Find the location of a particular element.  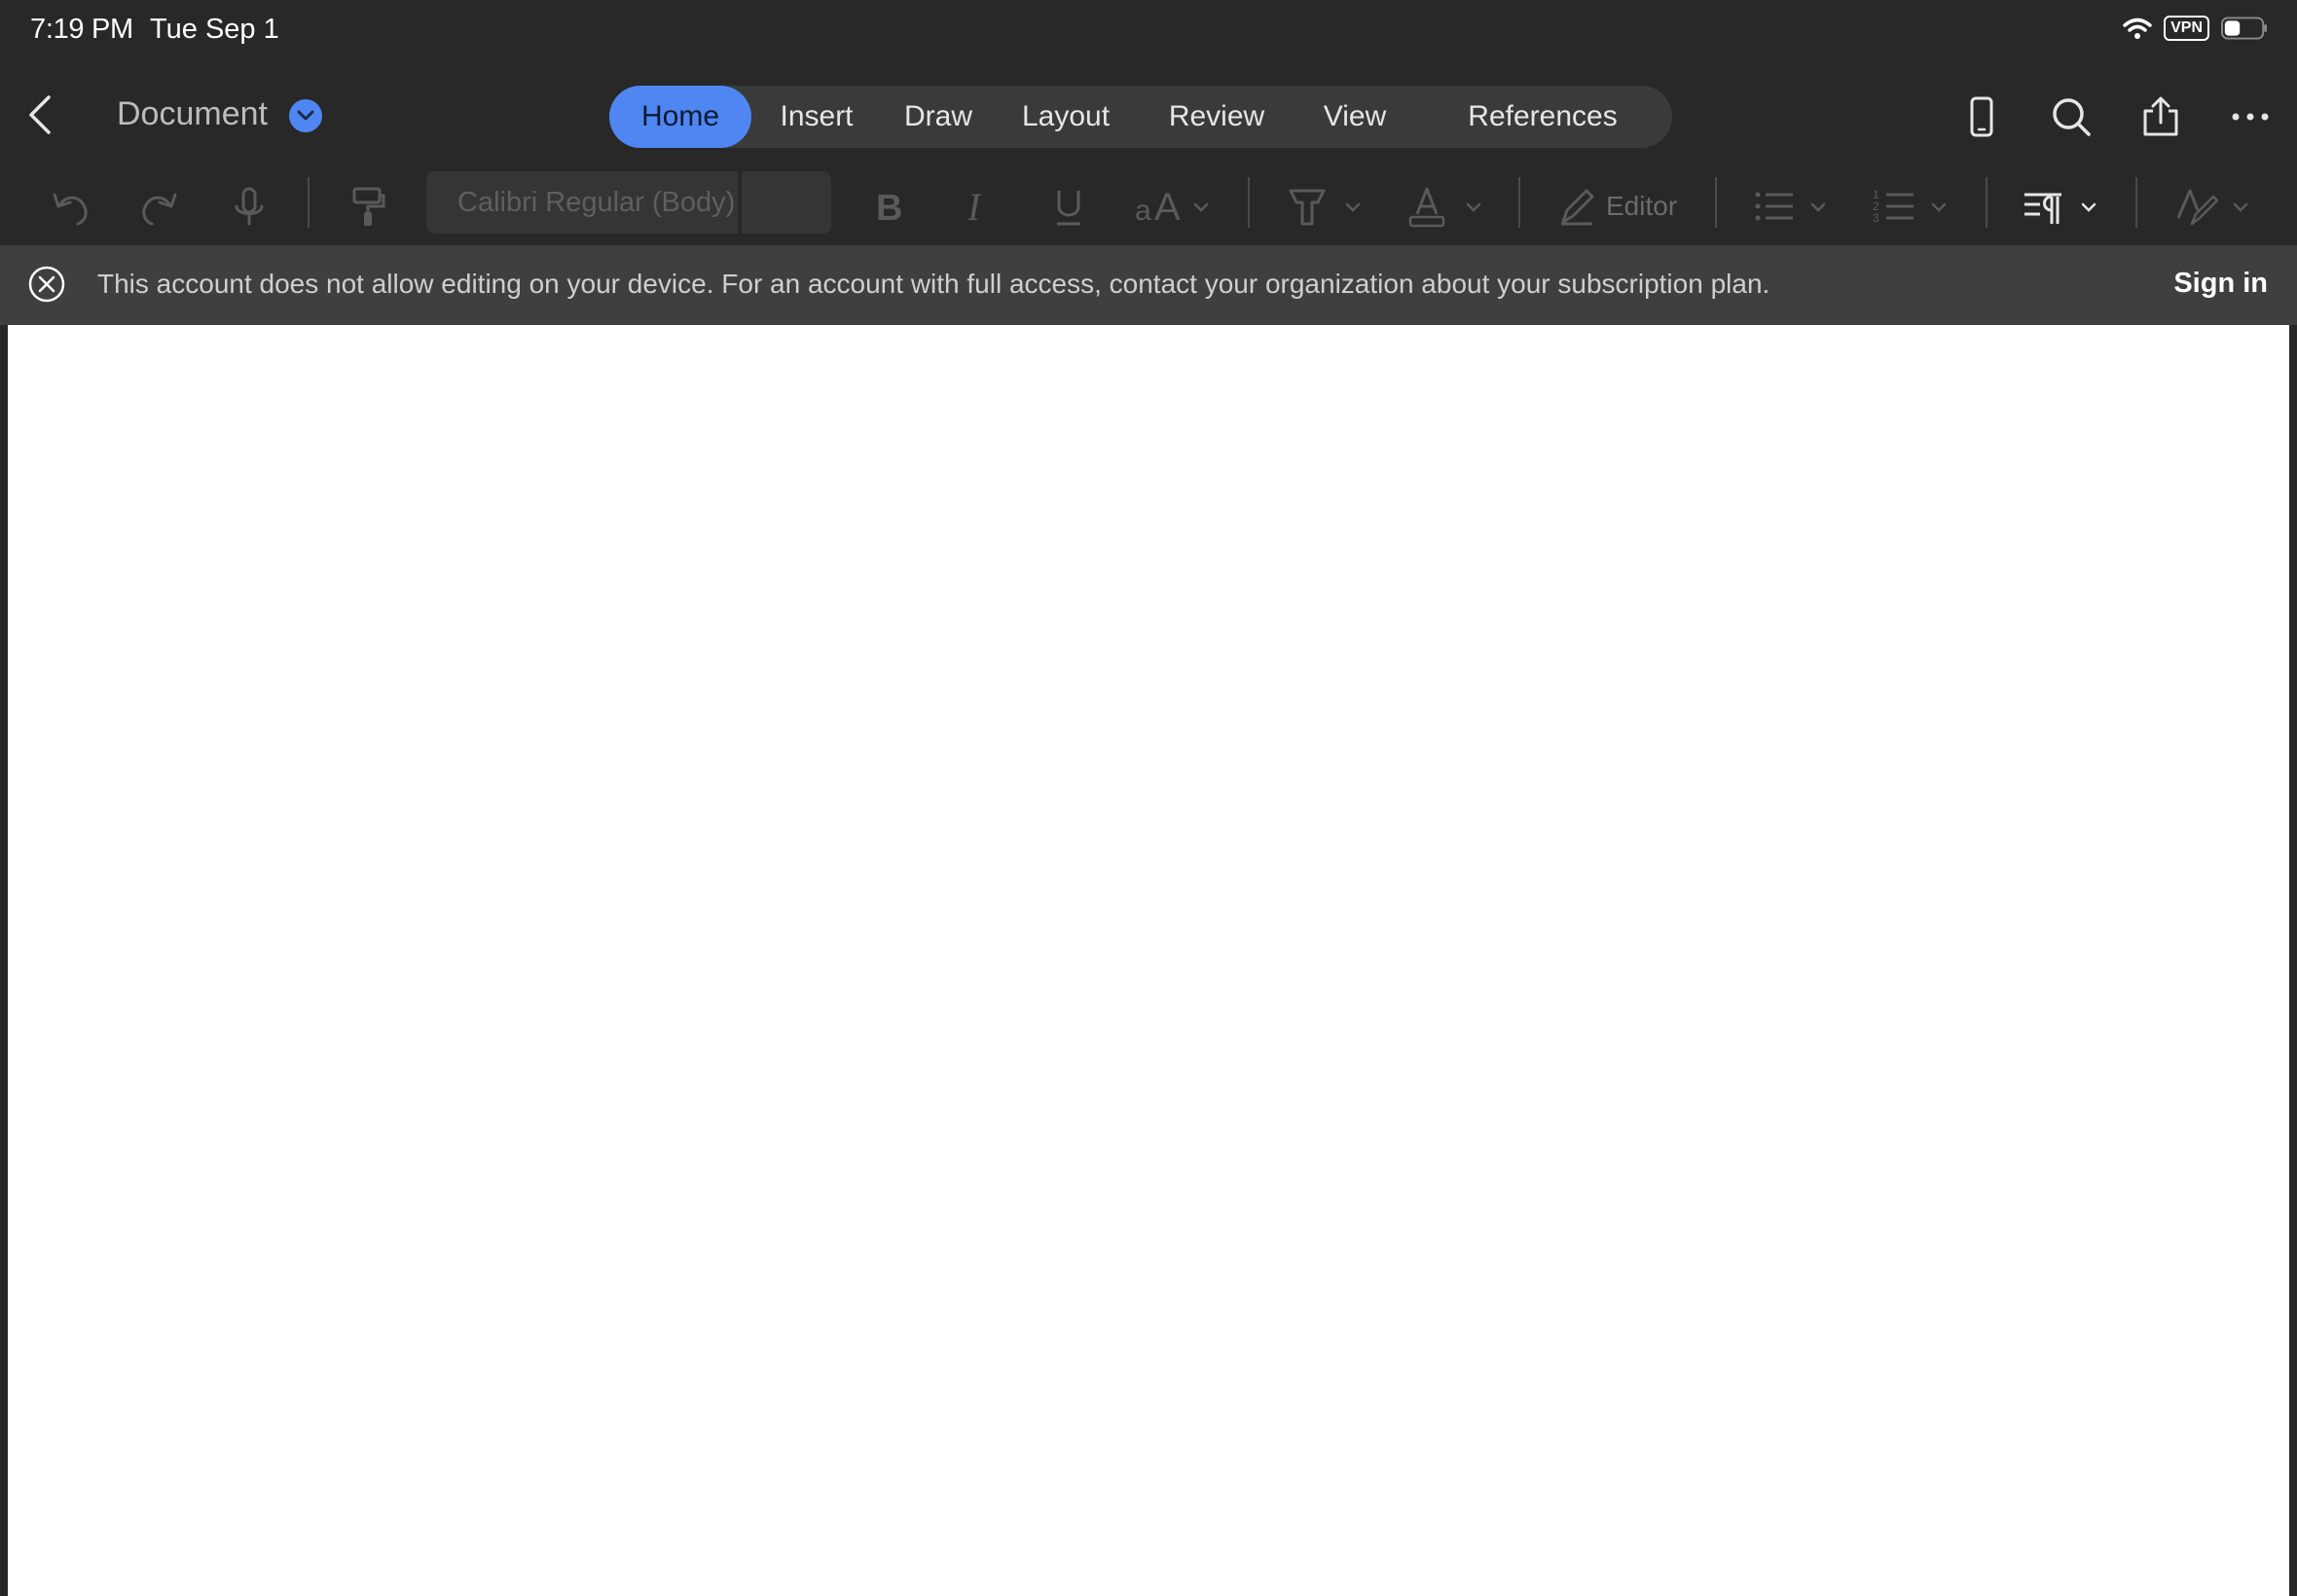

styles-button is located at coordinates (2213, 206).